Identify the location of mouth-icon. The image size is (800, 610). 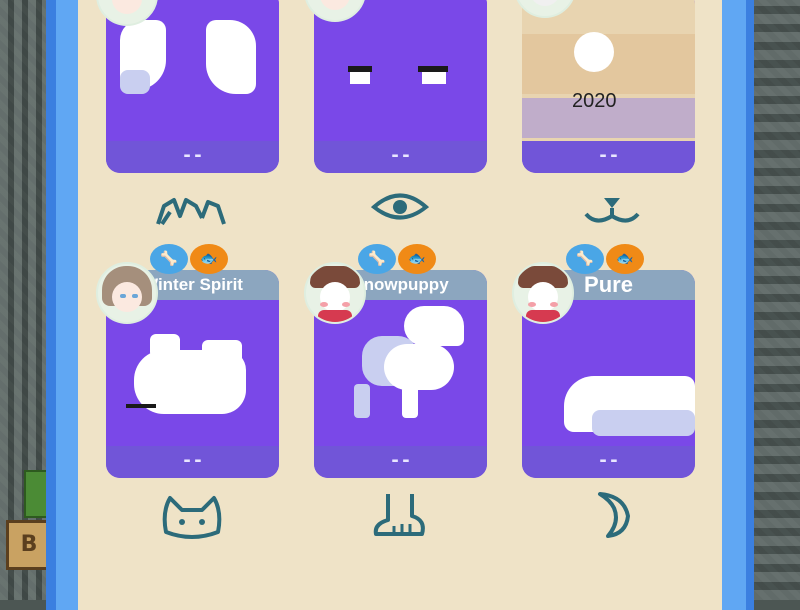
(612, 211).